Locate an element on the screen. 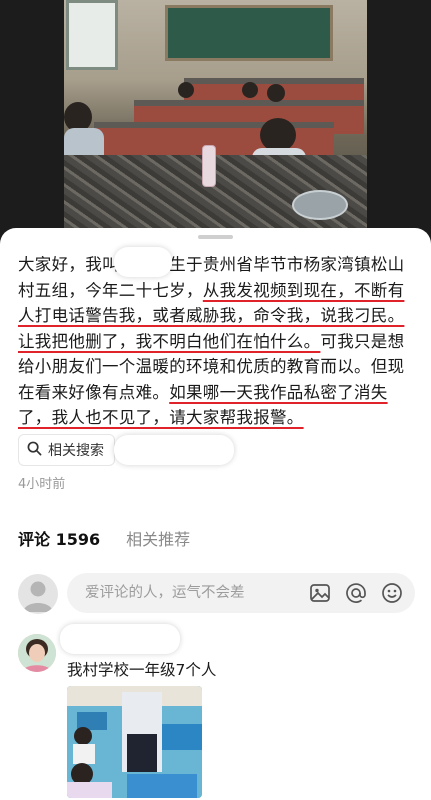 Image resolution: width=431 pixels, height=800 pixels. user-avatar is located at coordinates (38, 594).